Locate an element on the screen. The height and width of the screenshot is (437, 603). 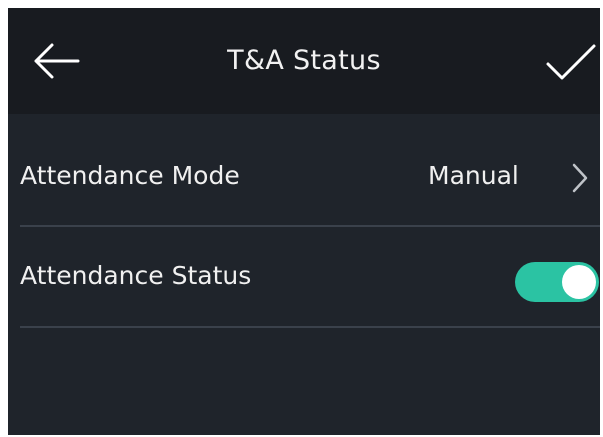
arrow-left-icon is located at coordinates (57, 61).